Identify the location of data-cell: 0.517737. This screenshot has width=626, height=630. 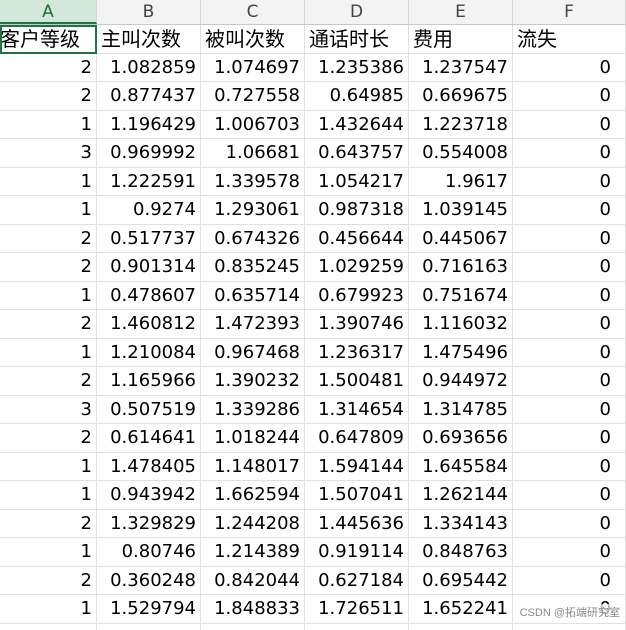
(149, 238).